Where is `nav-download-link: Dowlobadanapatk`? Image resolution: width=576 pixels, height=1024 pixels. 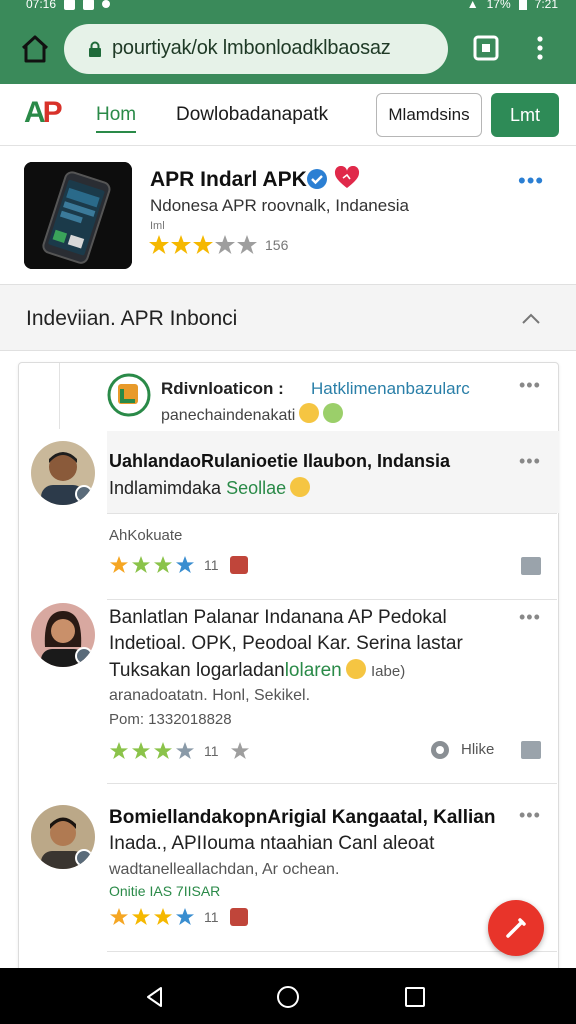
nav-download-link: Dowlobadanapatk is located at coordinates (252, 115).